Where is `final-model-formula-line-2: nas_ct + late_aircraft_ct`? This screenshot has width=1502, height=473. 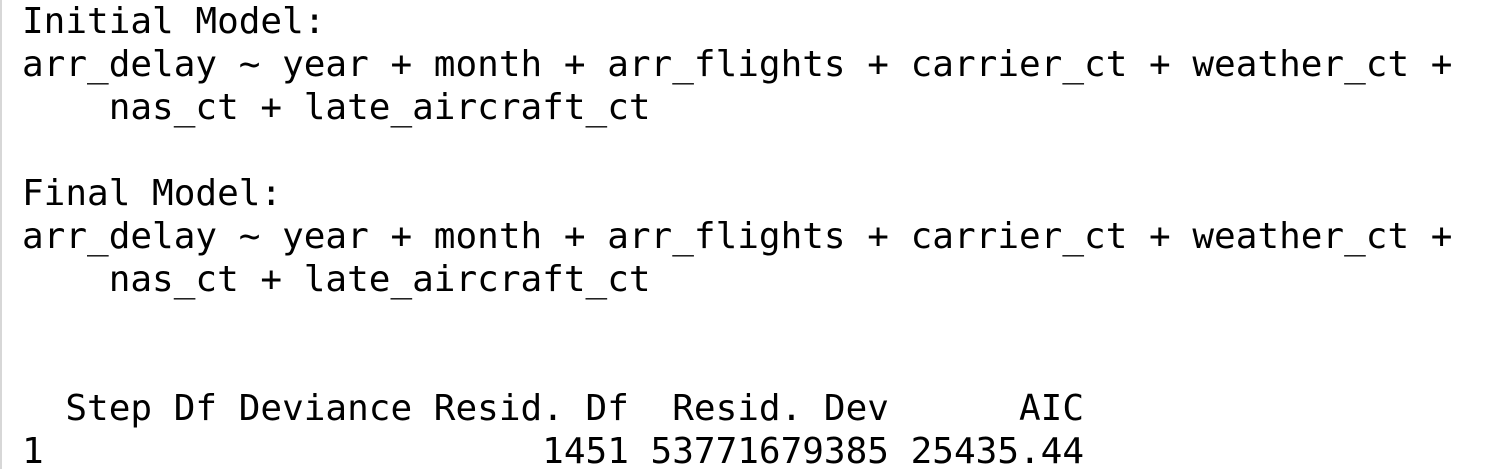
final-model-formula-line-2: nas_ct + late_aircraft_ct is located at coordinates (336, 279).